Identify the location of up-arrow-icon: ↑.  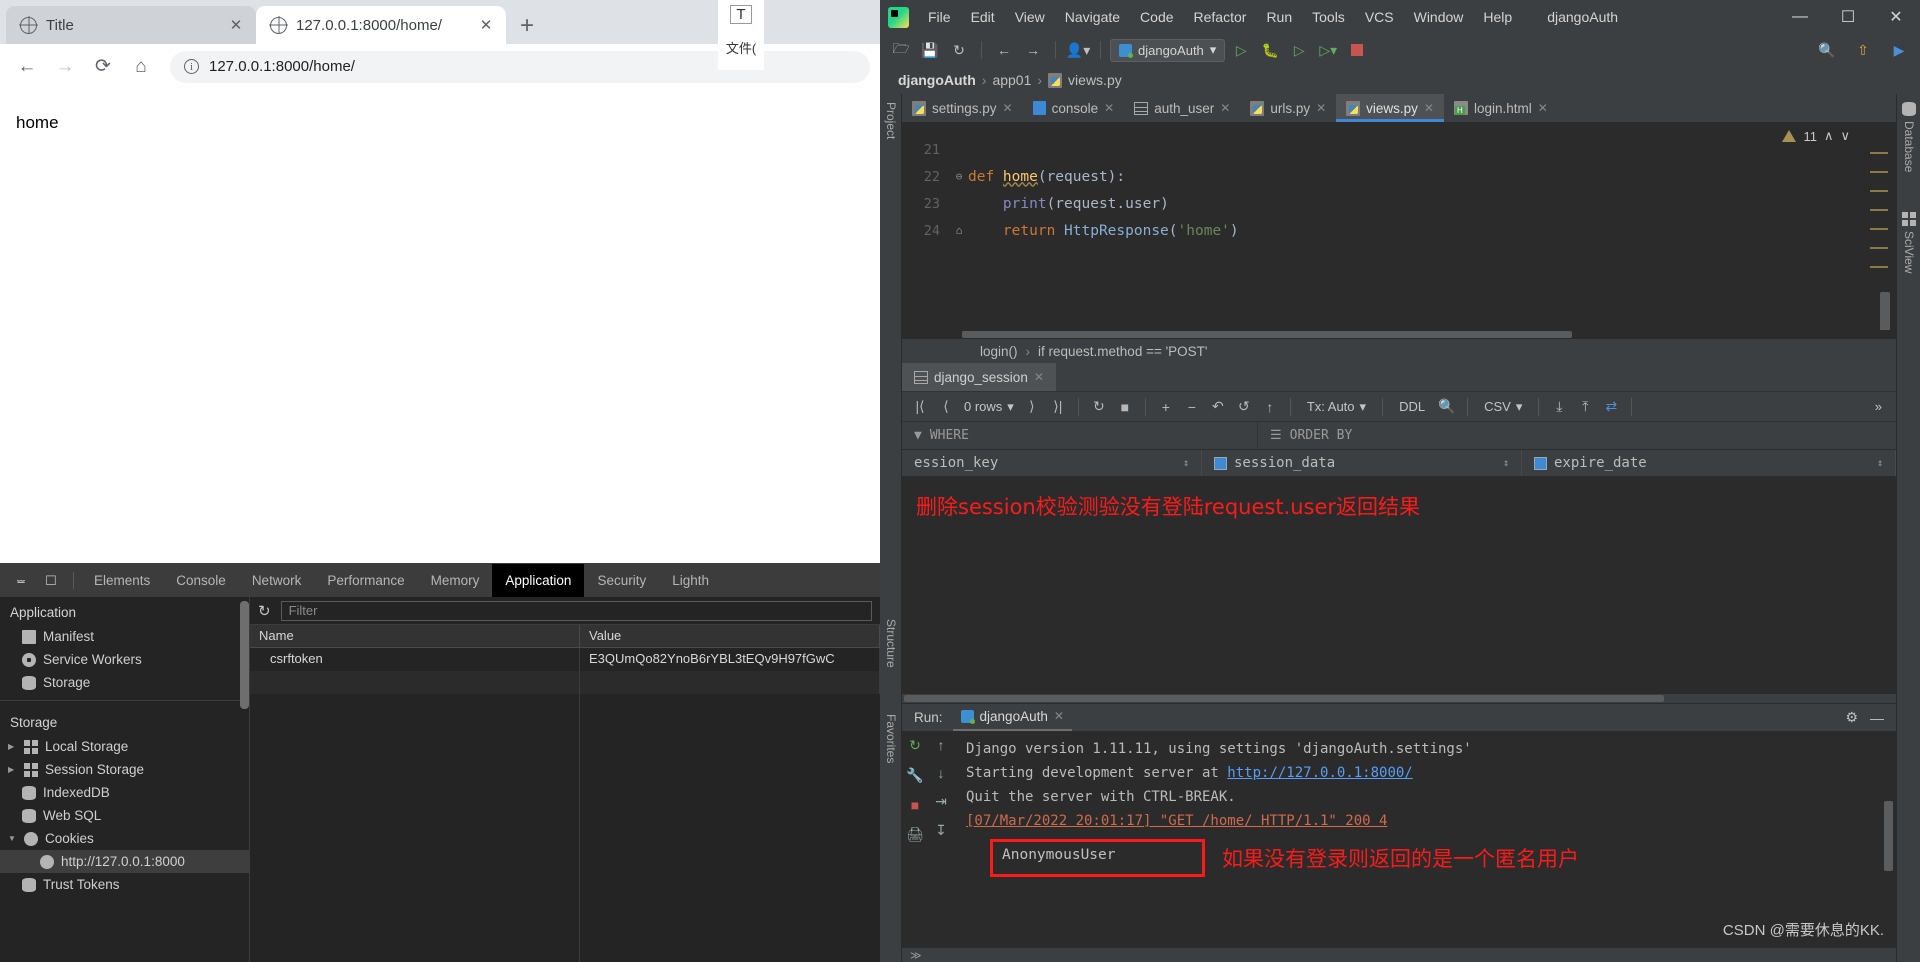
(941, 745).